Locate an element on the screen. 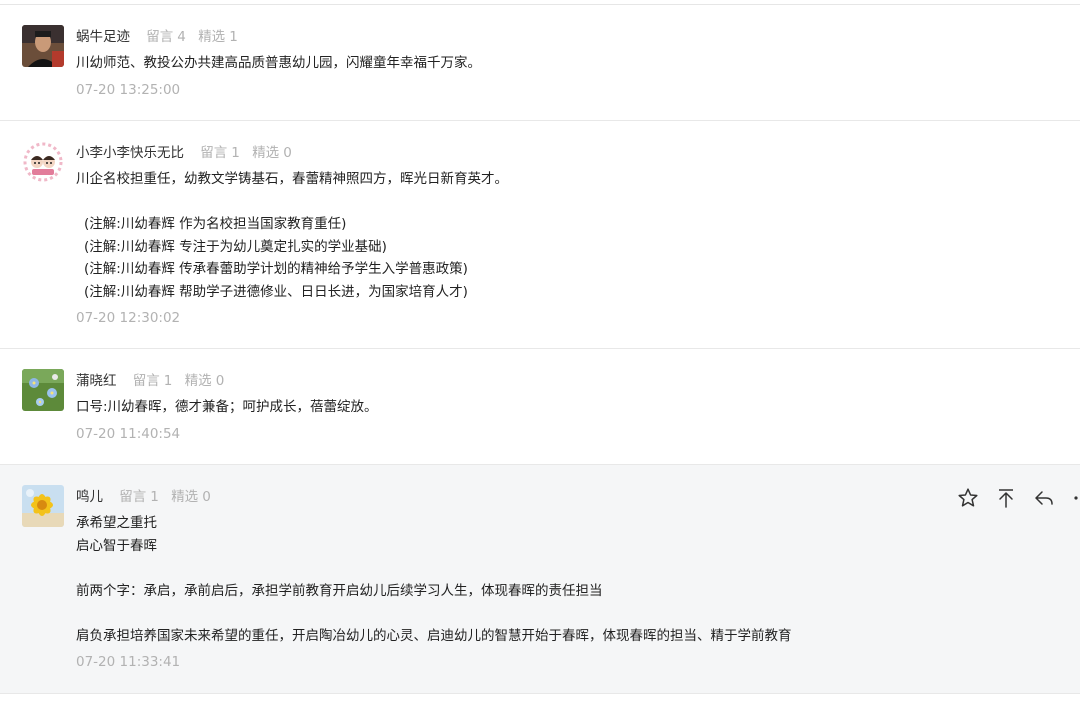 The height and width of the screenshot is (706, 1080). timestamp: 07-20 11:40:54 is located at coordinates (128, 434).